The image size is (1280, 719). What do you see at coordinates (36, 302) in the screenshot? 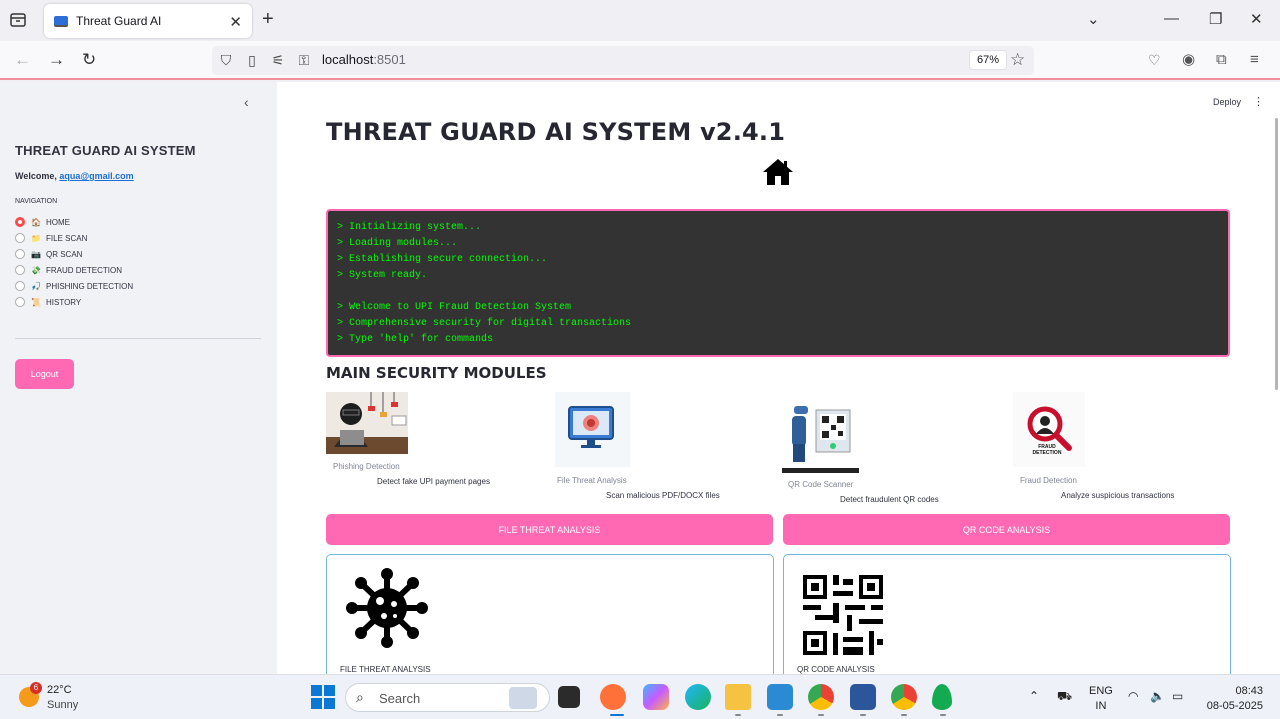
I see `scroll-icon: 📜` at bounding box center [36, 302].